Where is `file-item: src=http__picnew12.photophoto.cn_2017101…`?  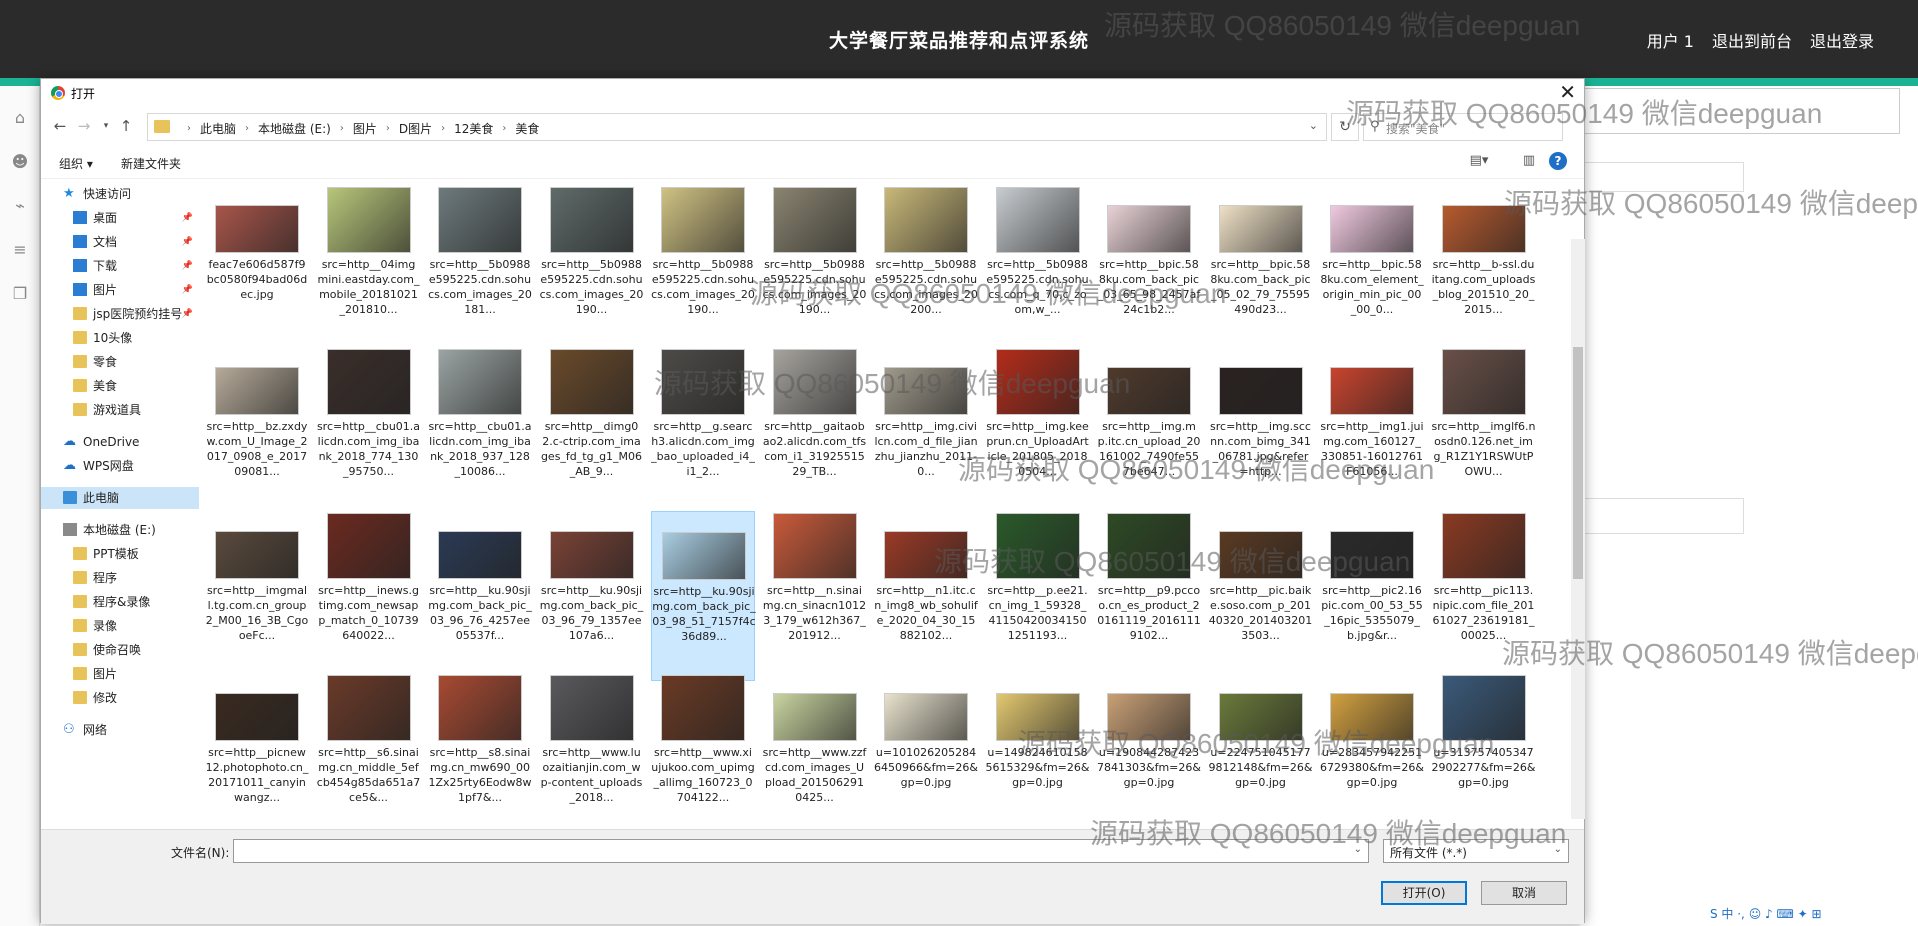
file-item: src=http__picnew12.photophoto.cn_2017101… is located at coordinates (257, 749).